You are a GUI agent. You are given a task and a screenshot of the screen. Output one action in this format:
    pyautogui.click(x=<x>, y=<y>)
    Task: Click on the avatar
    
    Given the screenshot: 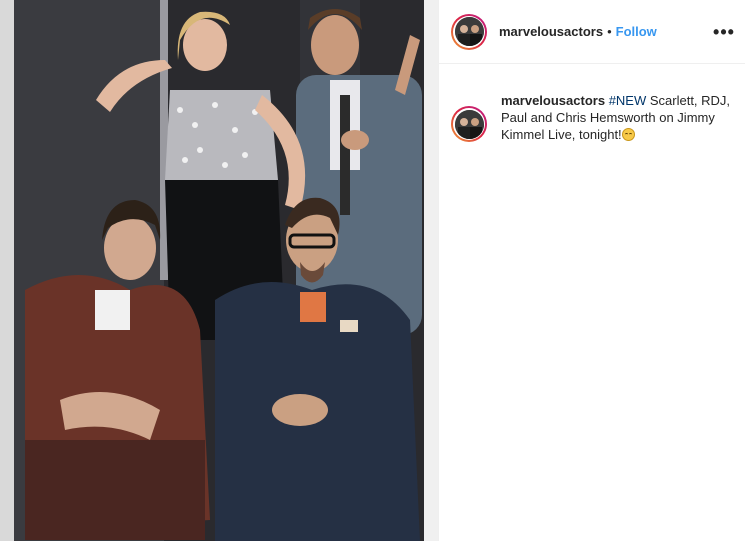 What is the action you would take?
    pyautogui.click(x=469, y=31)
    